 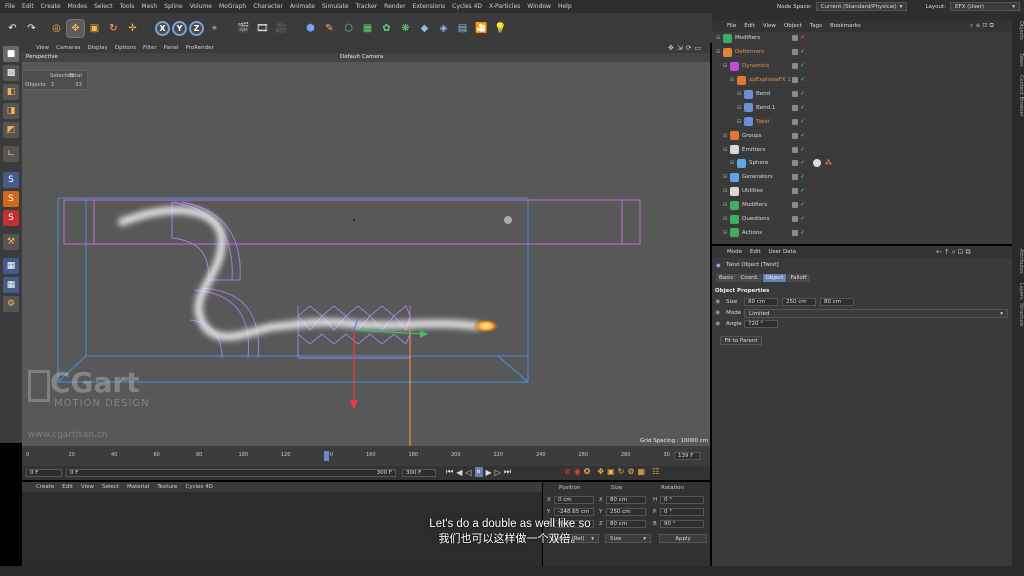 I want to click on menu-window: Window, so click(x=539, y=6).